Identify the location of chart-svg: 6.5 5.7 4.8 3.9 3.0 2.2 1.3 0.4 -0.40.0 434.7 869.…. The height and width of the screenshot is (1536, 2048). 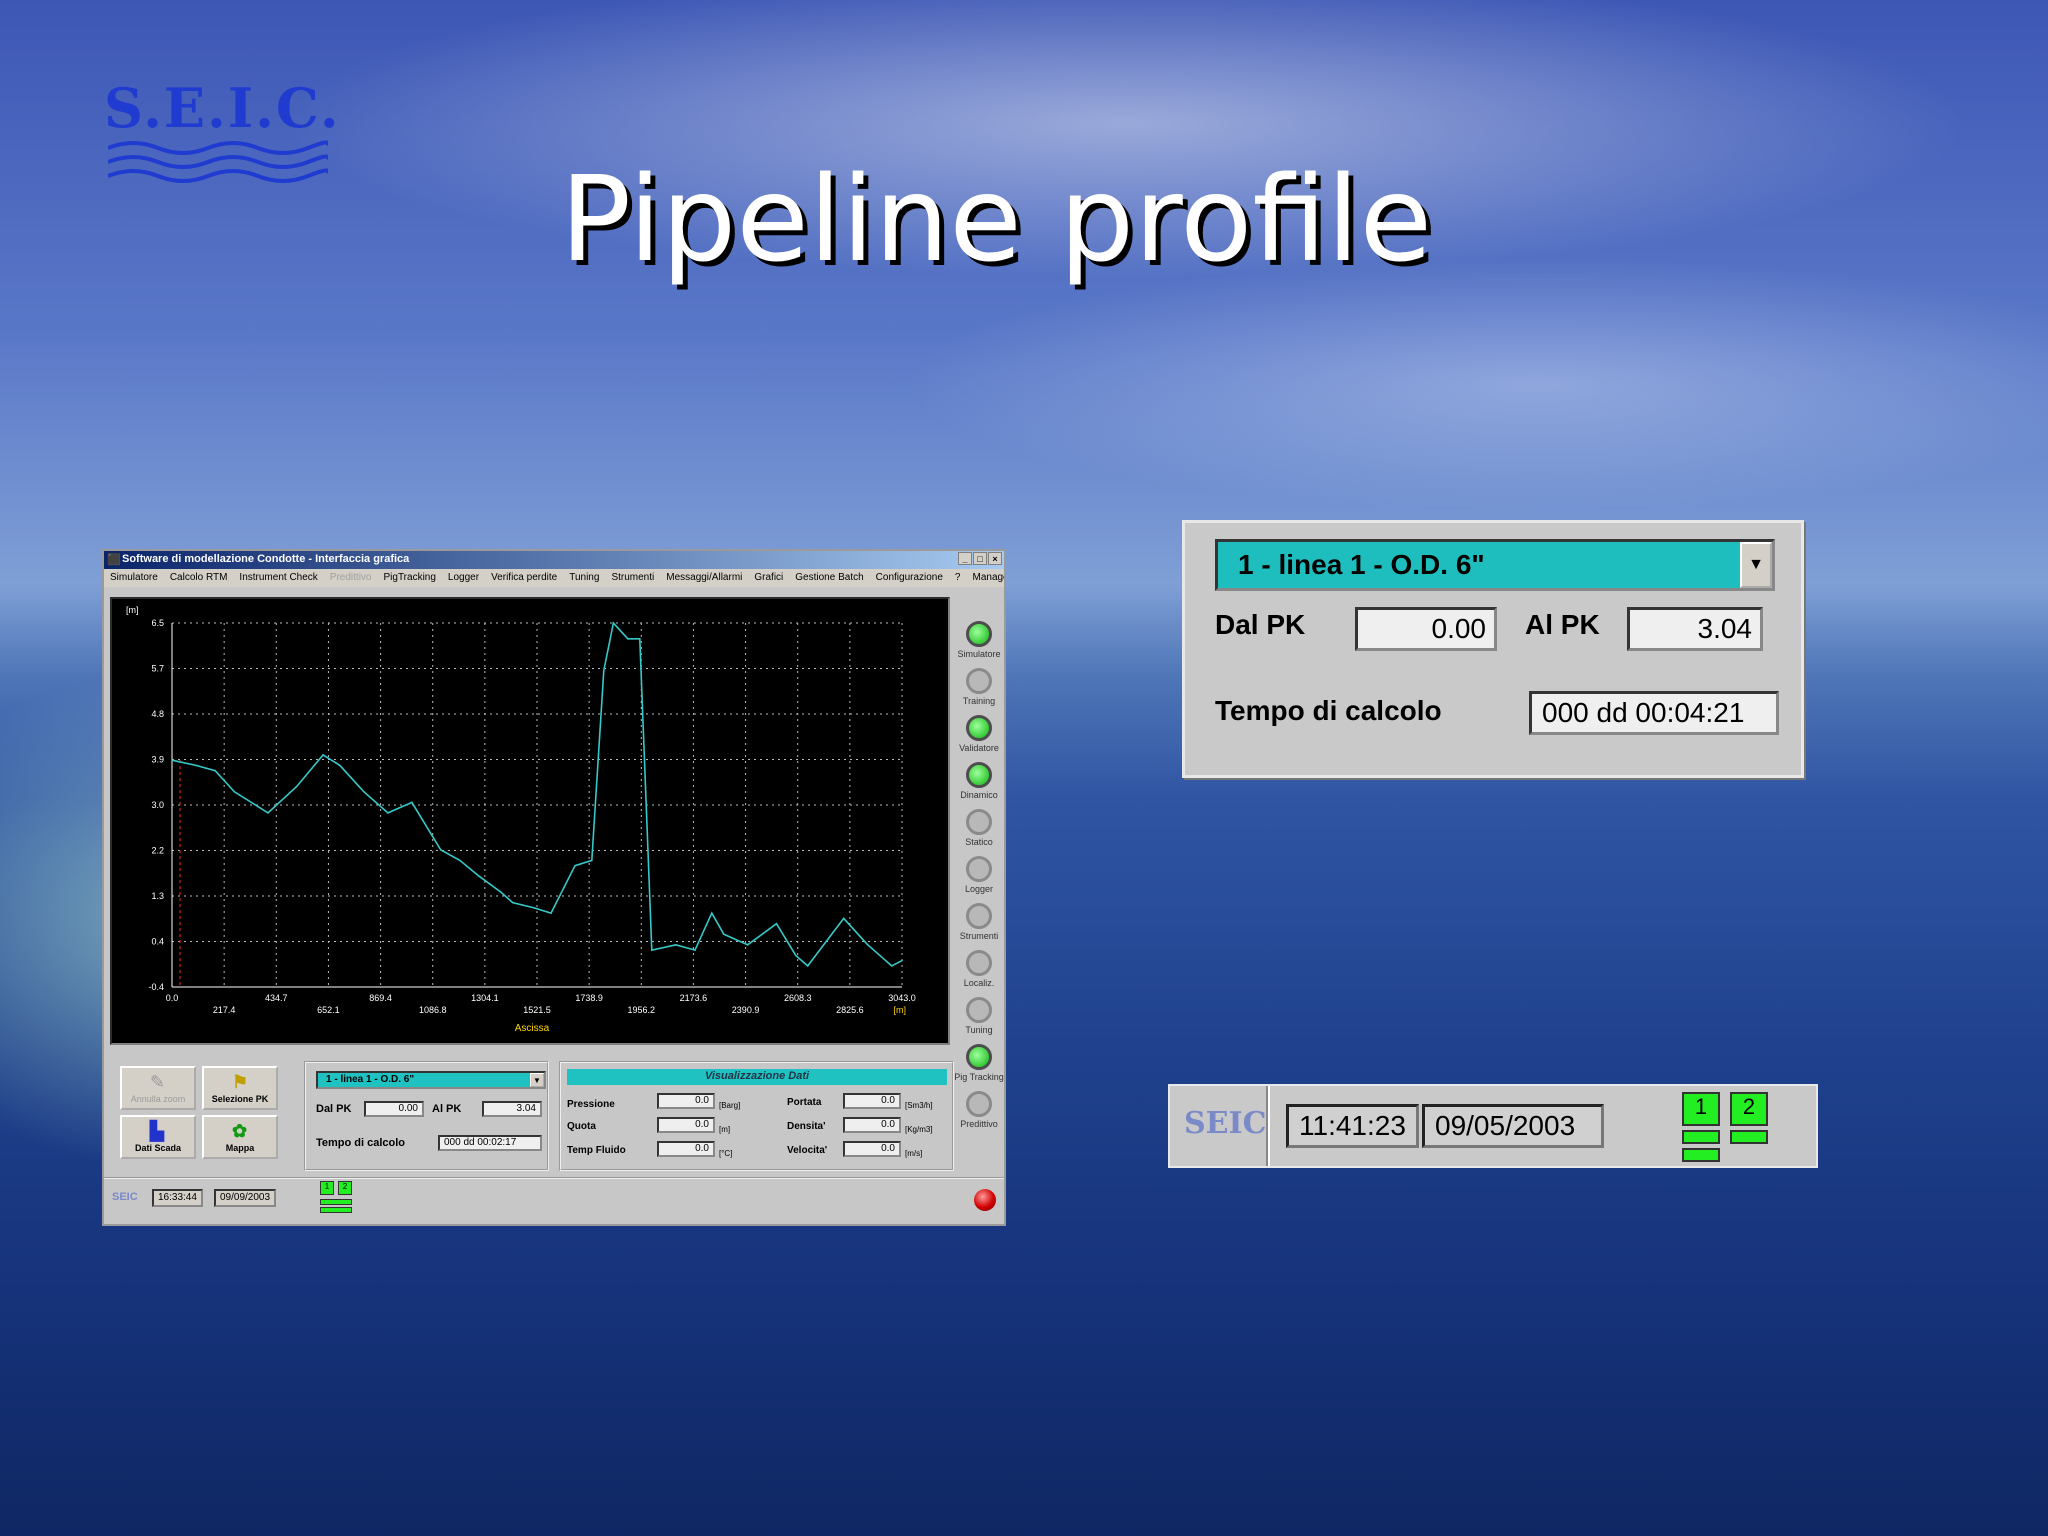
(521, 819).